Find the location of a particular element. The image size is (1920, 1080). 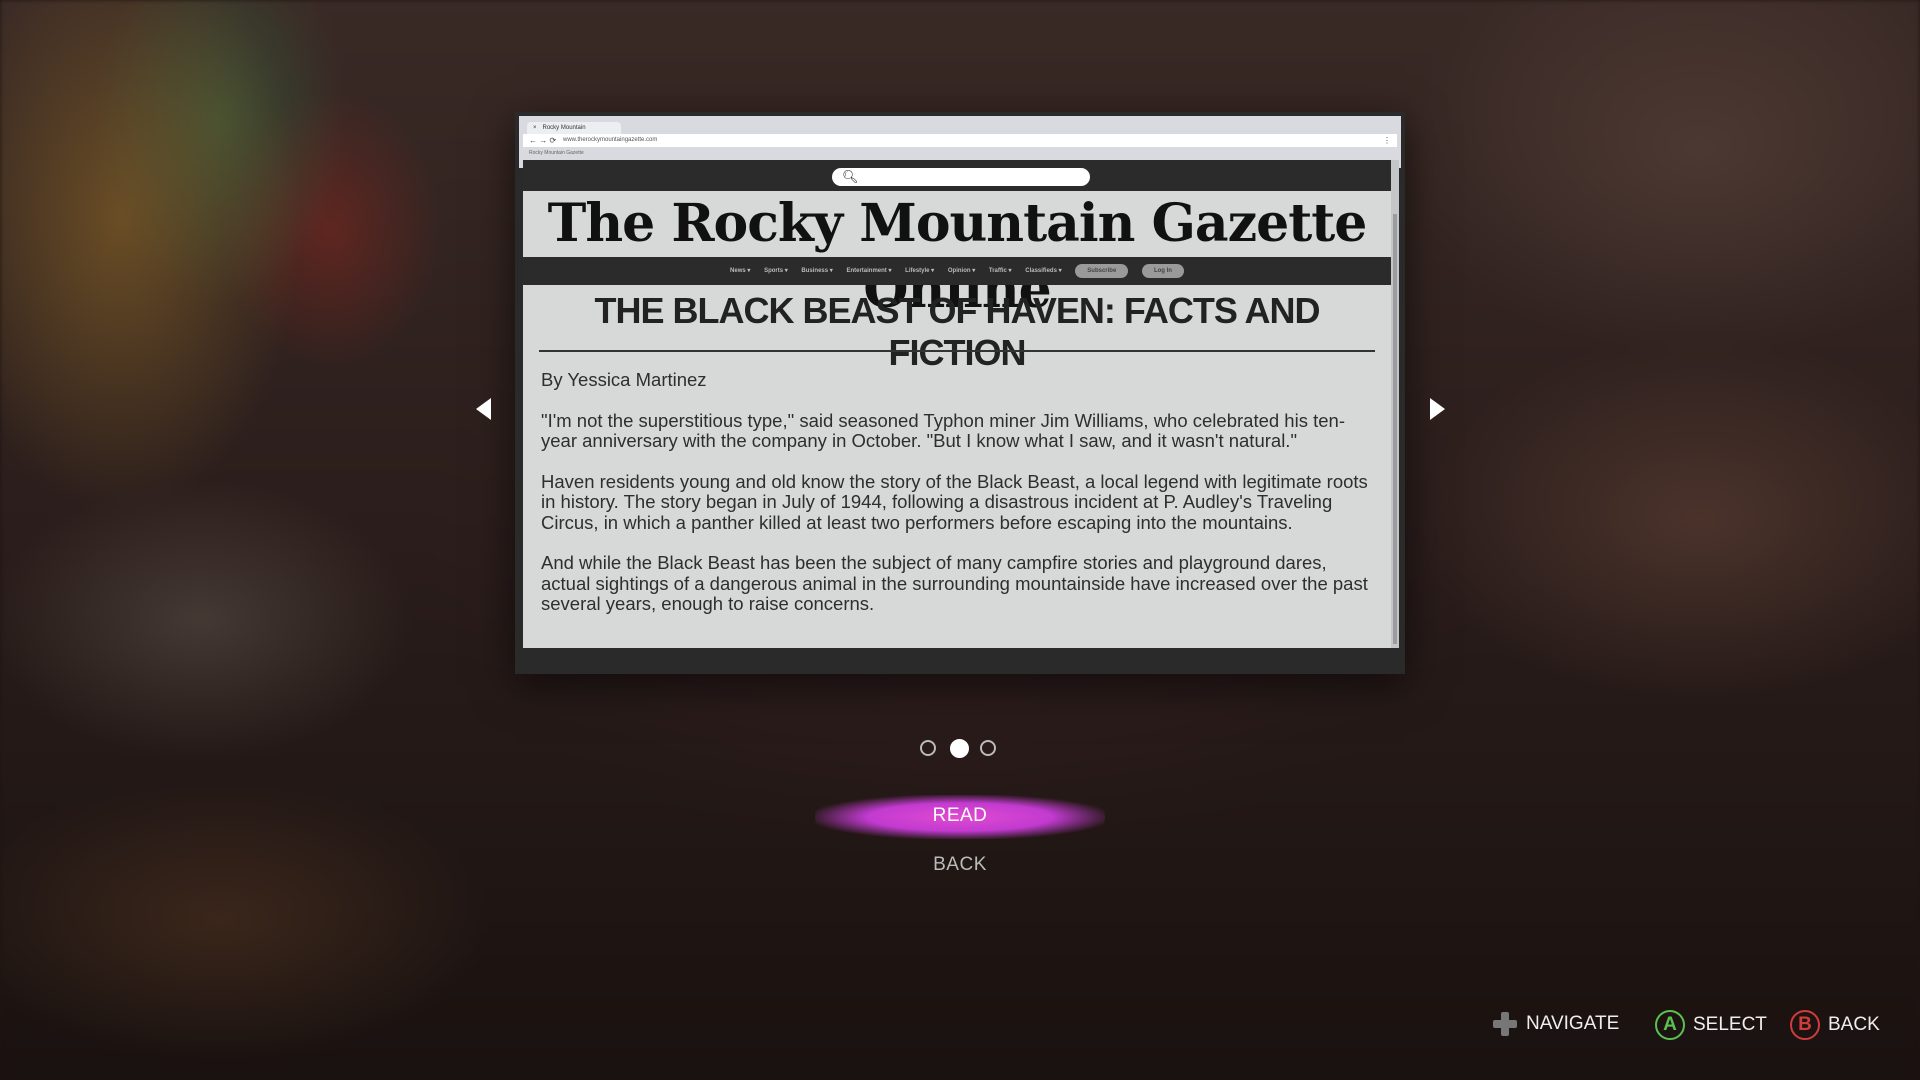

back-hint-label: BACK is located at coordinates (1854, 1025).